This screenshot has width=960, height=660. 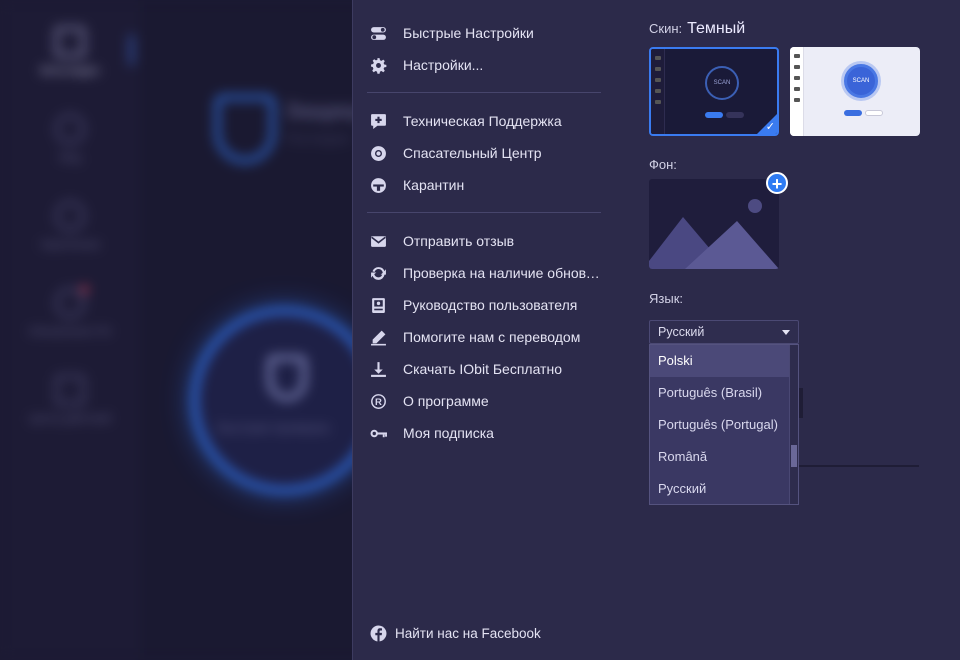 What do you see at coordinates (724, 332) in the screenshot?
I see `language-select: Русский` at bounding box center [724, 332].